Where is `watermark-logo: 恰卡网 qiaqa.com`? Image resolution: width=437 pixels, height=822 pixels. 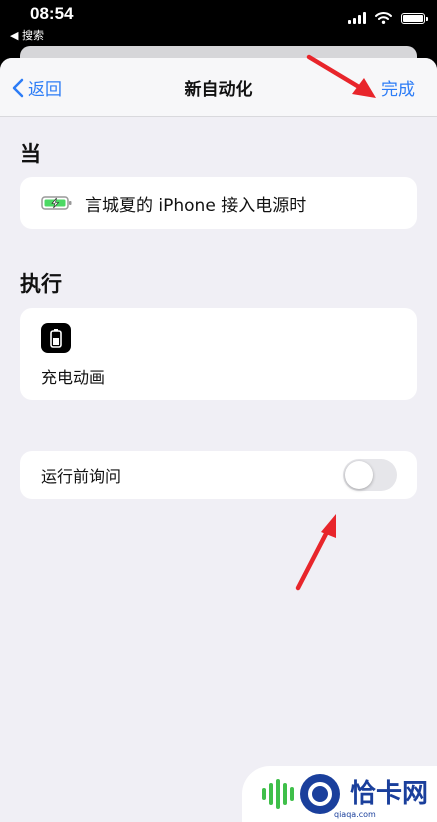 watermark-logo: 恰卡网 qiaqa.com is located at coordinates (339, 794).